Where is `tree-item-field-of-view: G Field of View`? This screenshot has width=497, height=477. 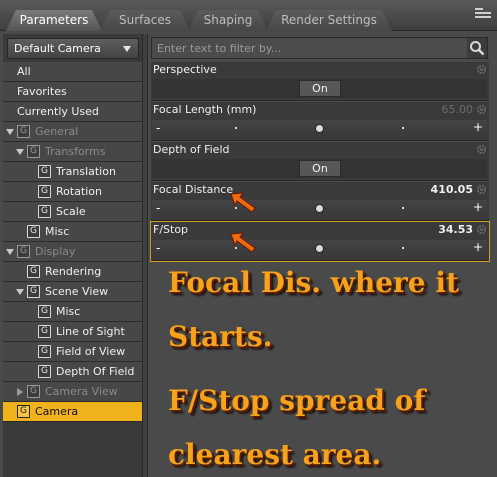 tree-item-field-of-view: G Field of View is located at coordinates (72, 352).